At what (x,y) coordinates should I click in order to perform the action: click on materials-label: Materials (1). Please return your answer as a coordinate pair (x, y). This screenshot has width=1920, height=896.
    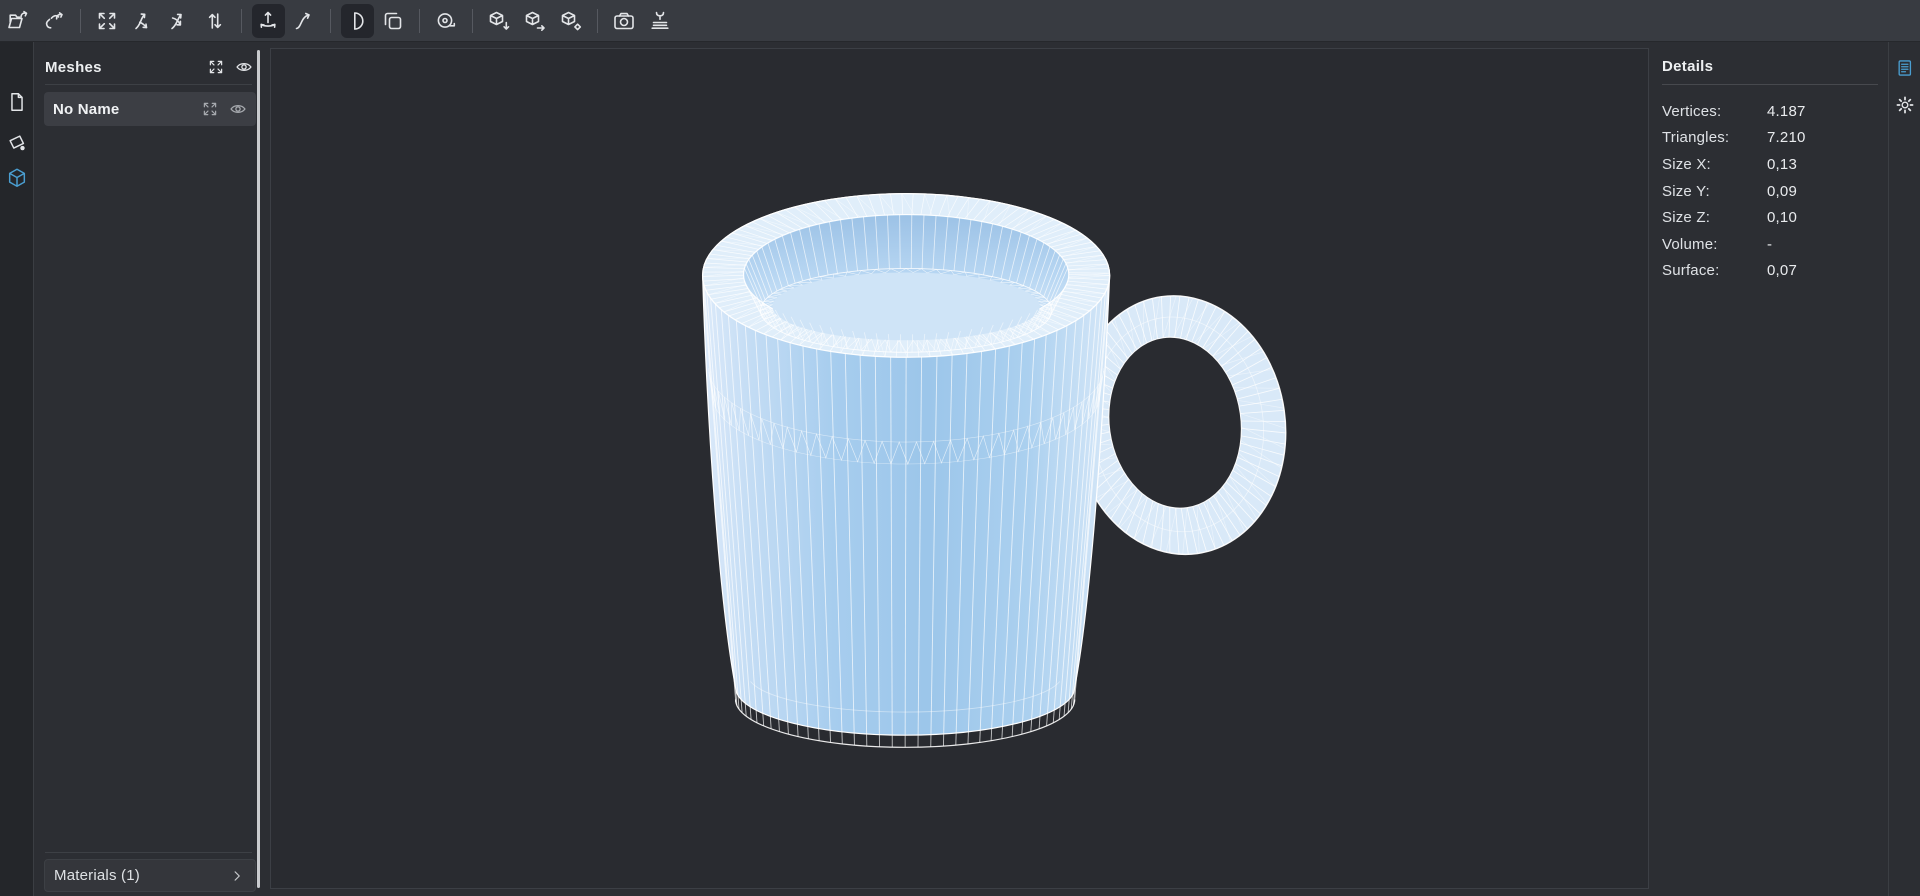
    Looking at the image, I should click on (97, 875).